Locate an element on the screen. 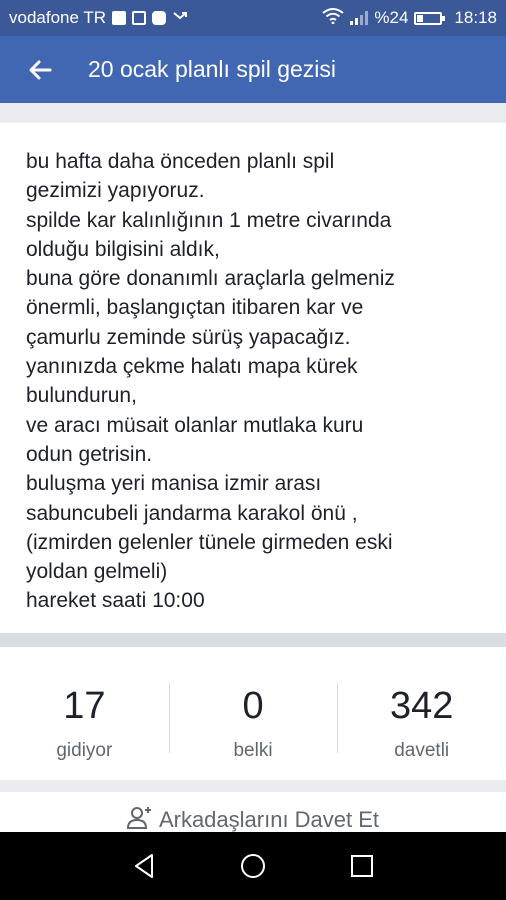 The width and height of the screenshot is (506, 900). separator-bottom is located at coordinates (253, 786).